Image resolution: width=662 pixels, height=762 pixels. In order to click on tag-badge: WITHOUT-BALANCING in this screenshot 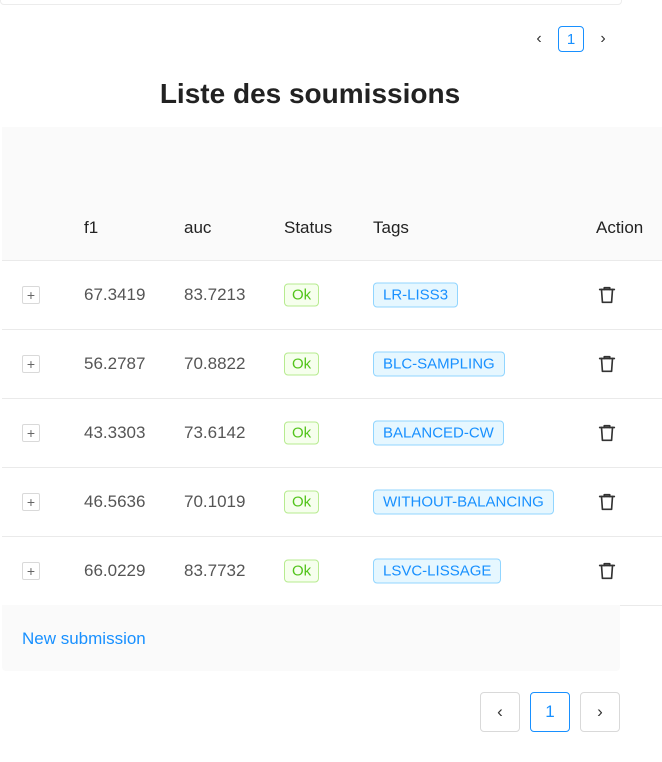, I will do `click(463, 502)`.